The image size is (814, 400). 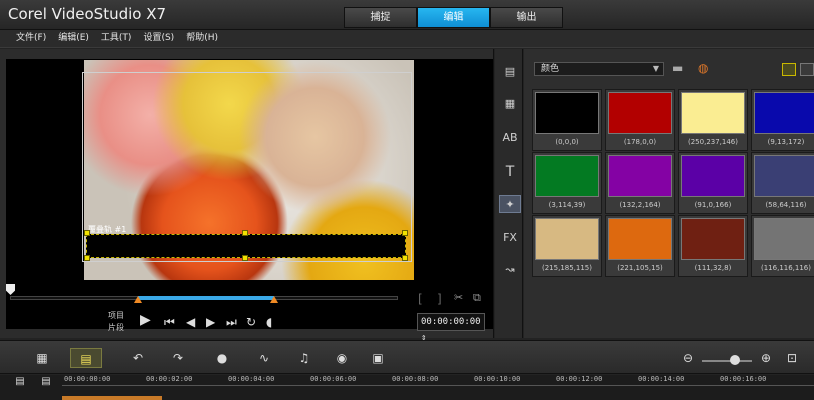 I want to click on chapter-point-icon: ▤, so click(x=46, y=382).